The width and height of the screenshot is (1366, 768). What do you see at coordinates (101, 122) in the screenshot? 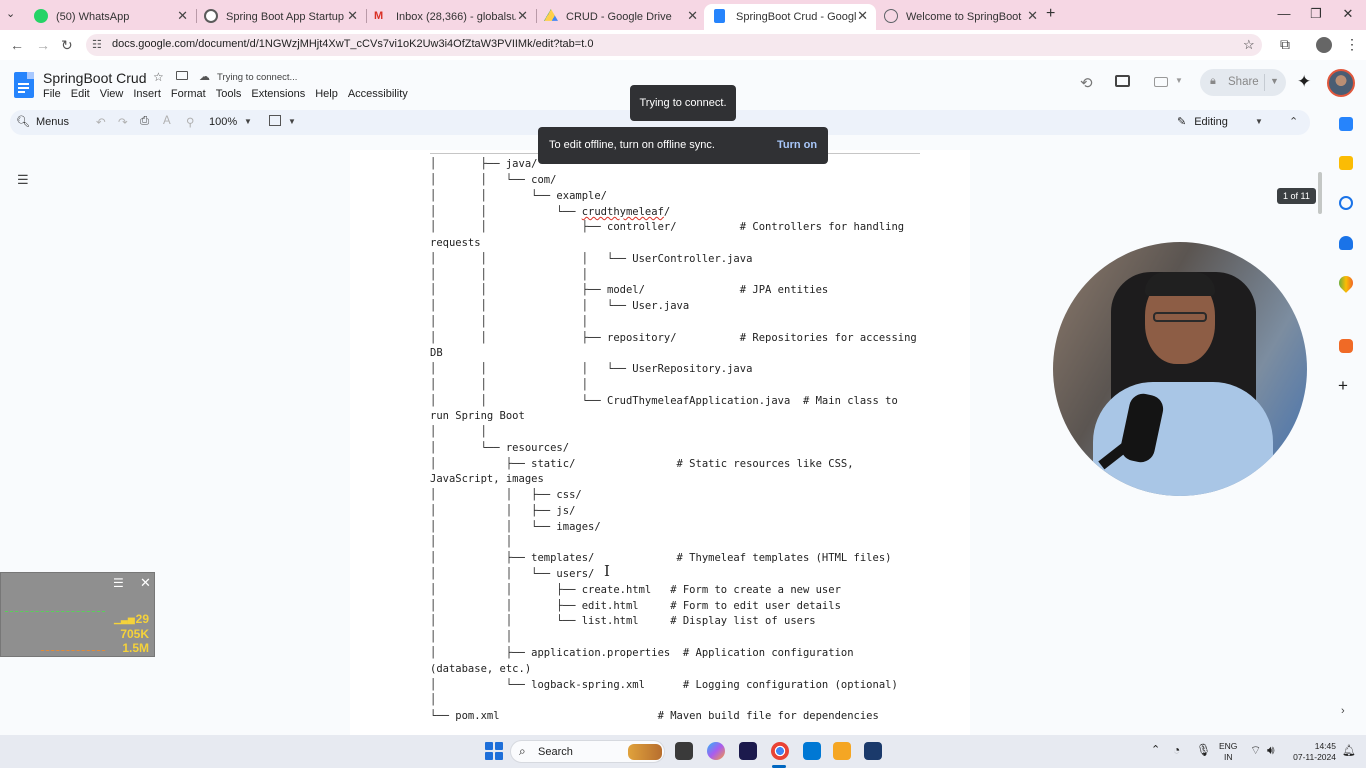
I see `undo-icon: ↶` at bounding box center [101, 122].